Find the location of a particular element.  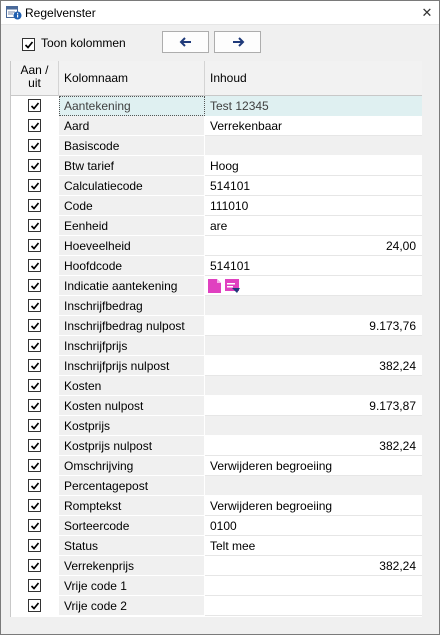

column-name-cell: Code is located at coordinates (132, 206).